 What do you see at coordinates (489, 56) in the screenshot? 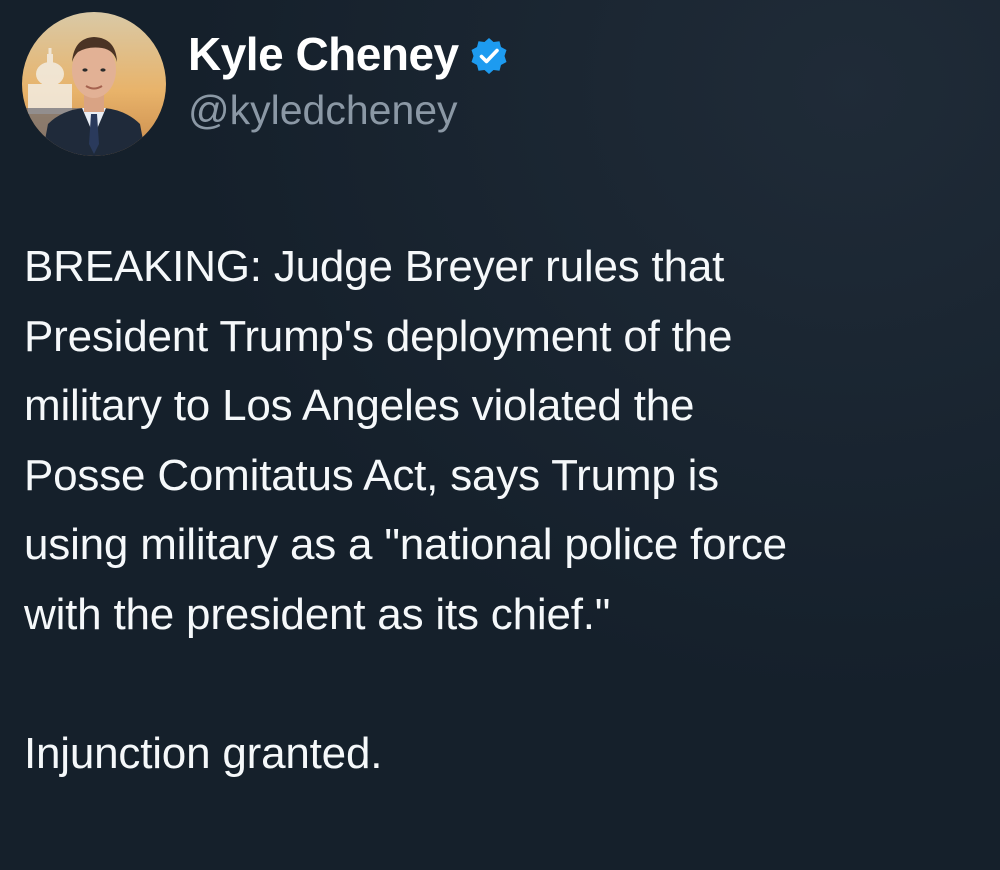
I see `verified-badge-icon` at bounding box center [489, 56].